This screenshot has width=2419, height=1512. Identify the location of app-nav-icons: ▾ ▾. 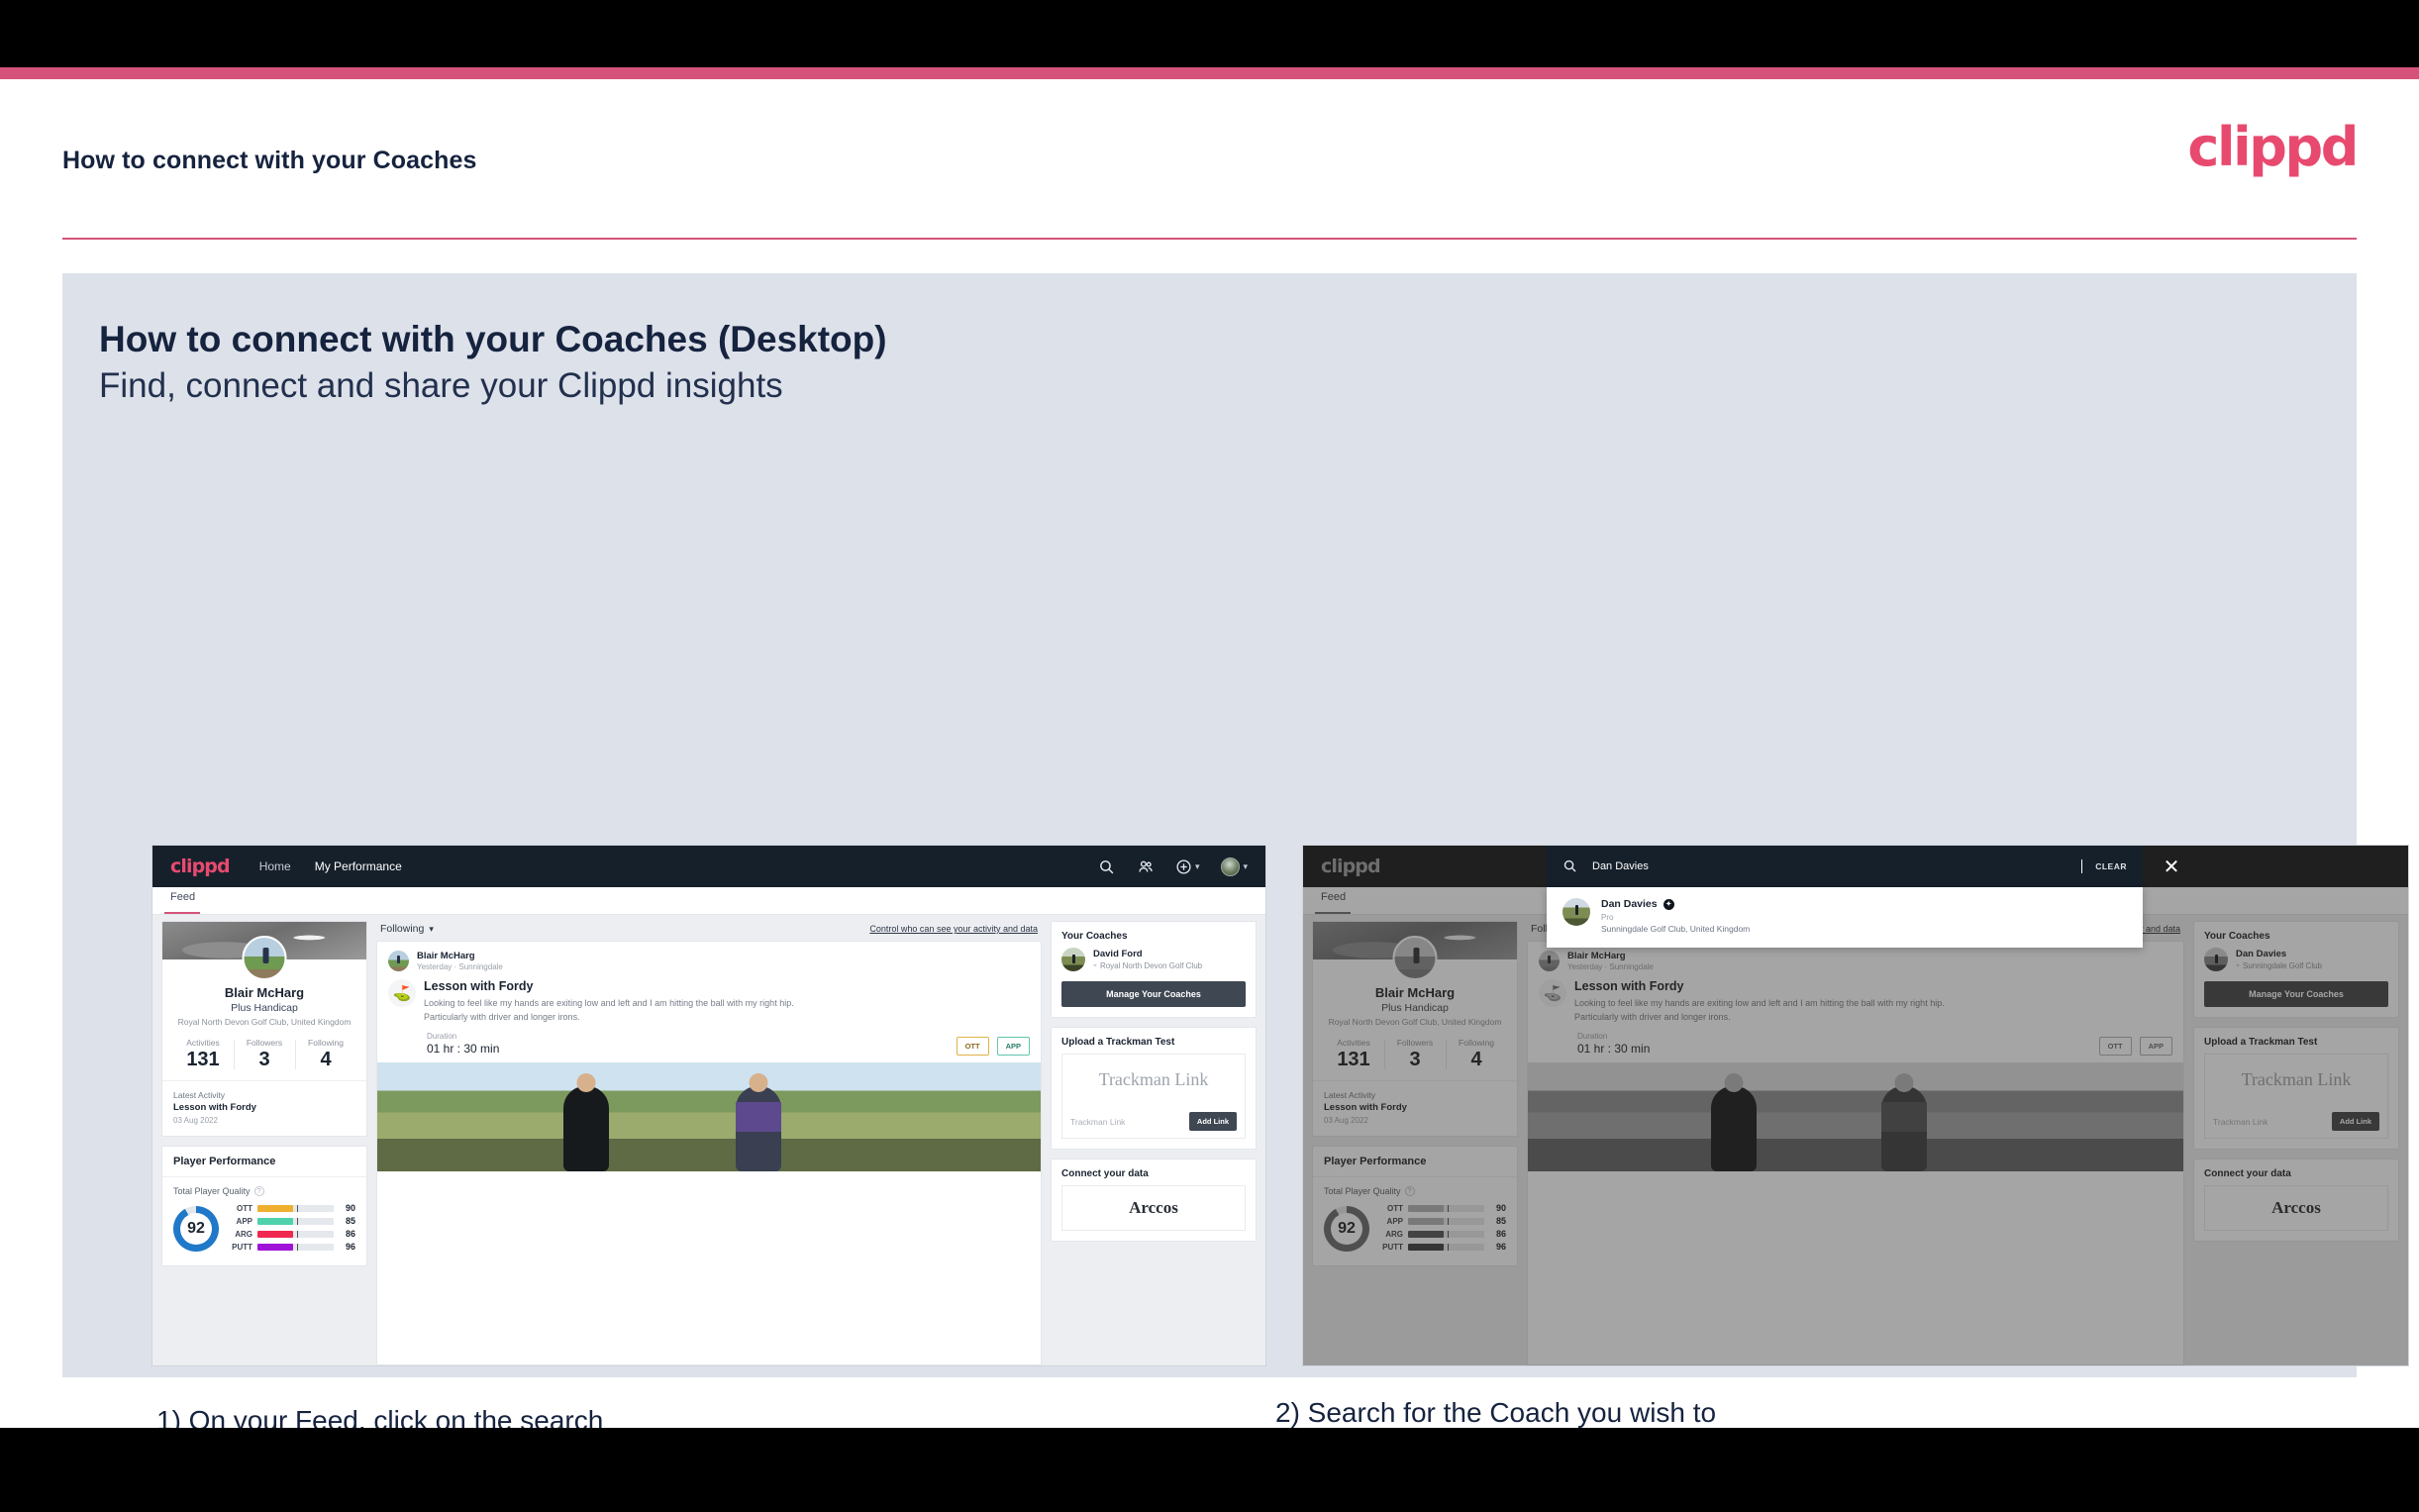
(1173, 866).